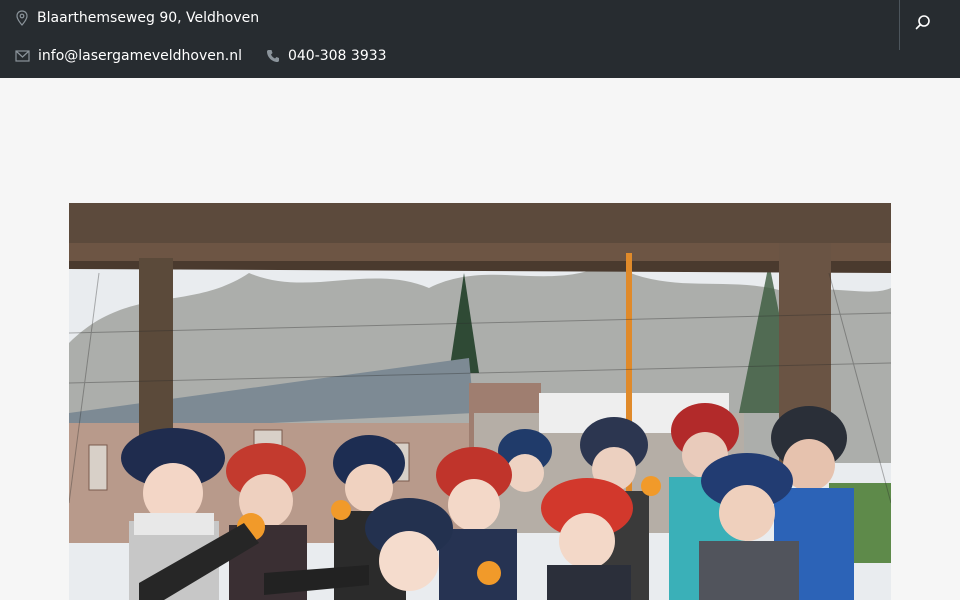  I want to click on phone-link: 040-308 3933, so click(337, 56).